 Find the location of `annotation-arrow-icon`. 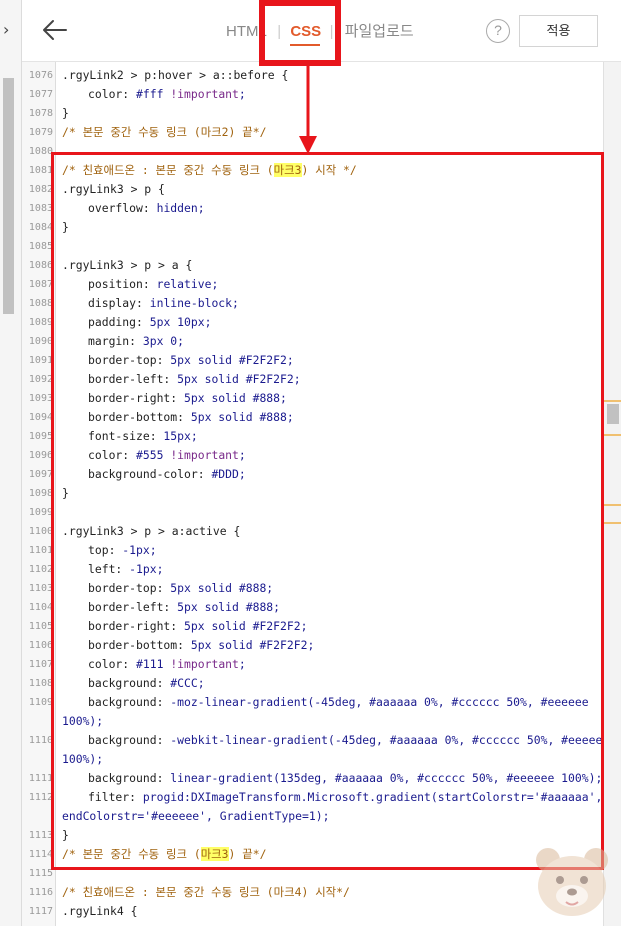

annotation-arrow-icon is located at coordinates (308, 109).